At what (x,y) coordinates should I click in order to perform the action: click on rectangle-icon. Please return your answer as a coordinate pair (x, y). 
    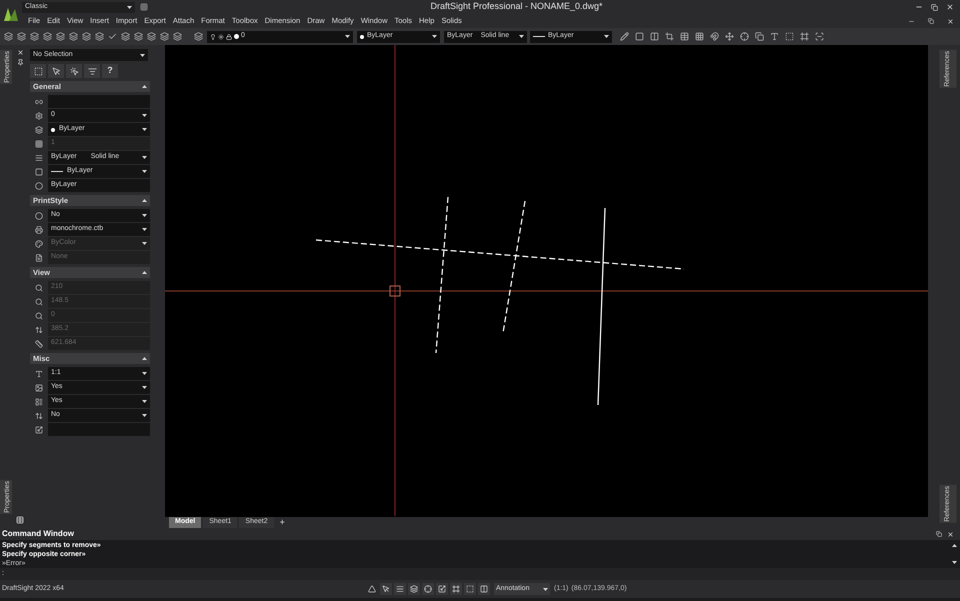
    Looking at the image, I should click on (639, 36).